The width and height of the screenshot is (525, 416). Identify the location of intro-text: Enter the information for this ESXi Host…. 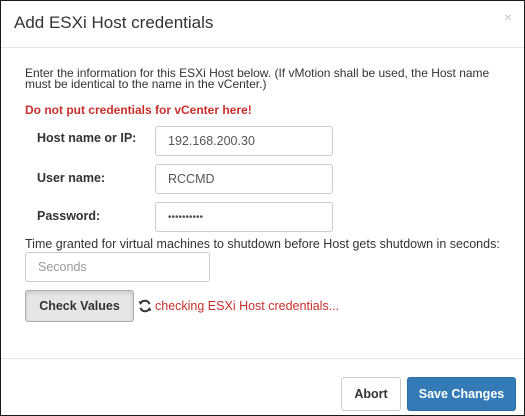
(257, 78).